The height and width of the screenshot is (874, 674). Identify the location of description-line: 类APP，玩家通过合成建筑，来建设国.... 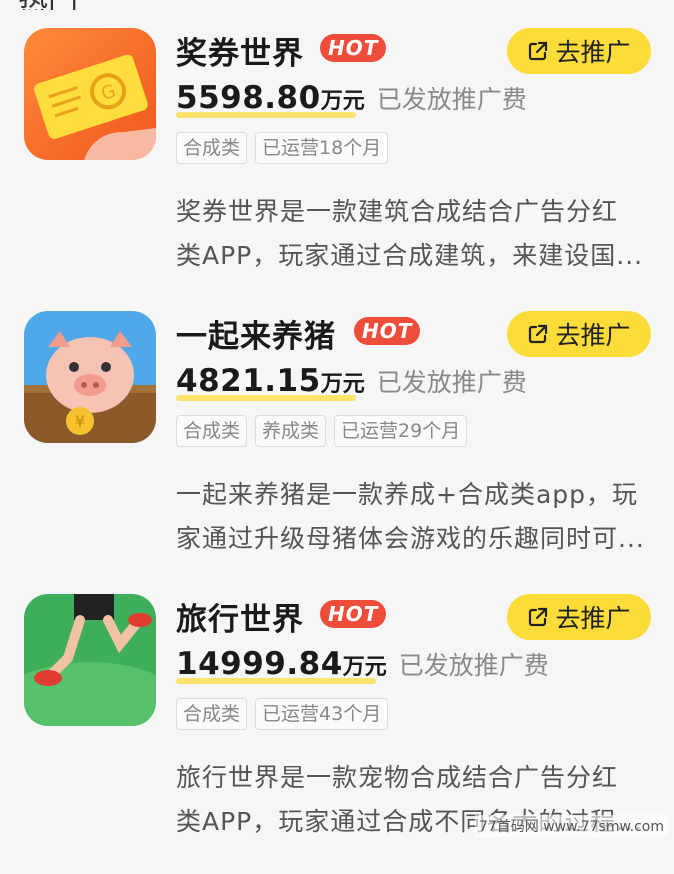
(410, 255).